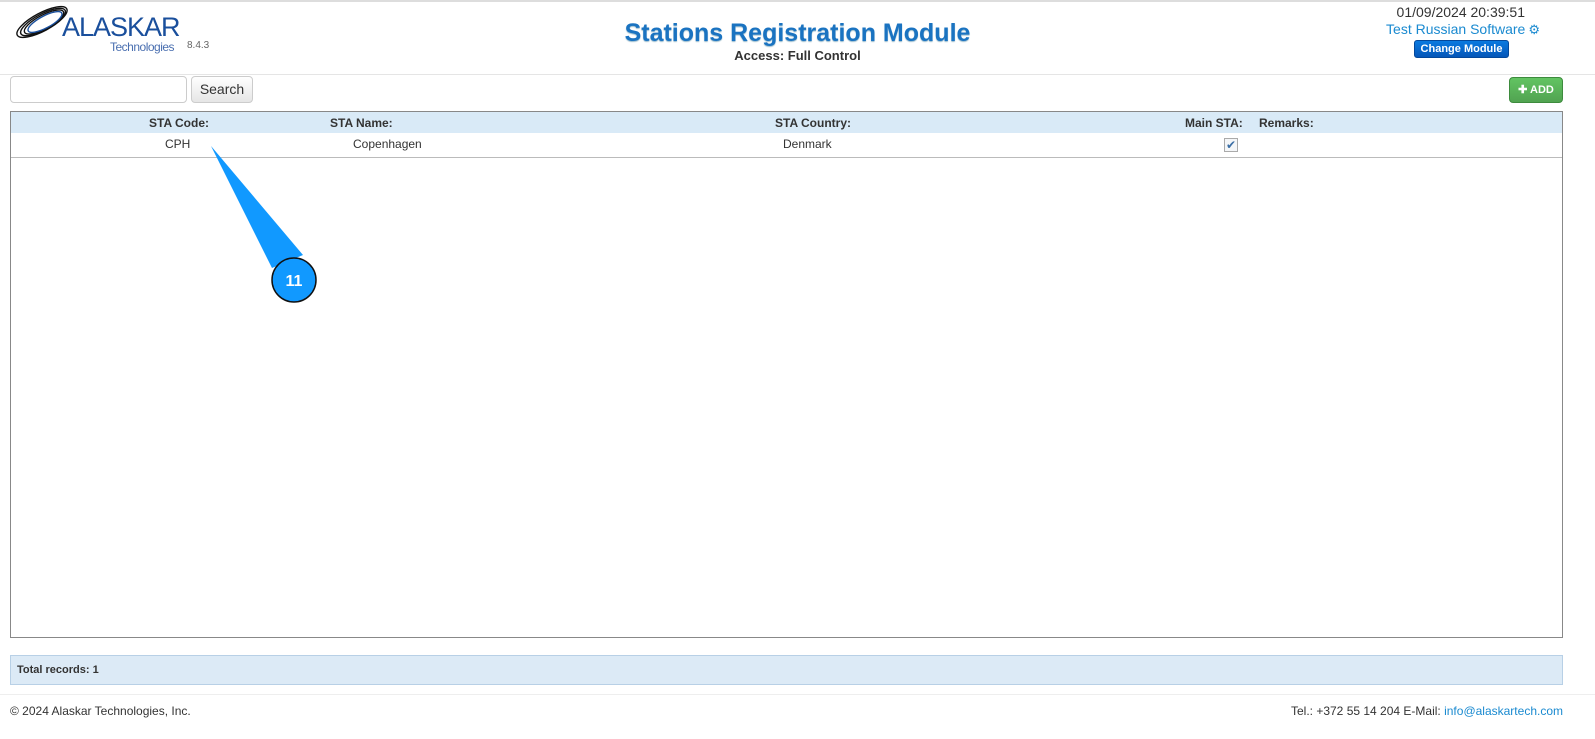 The height and width of the screenshot is (739, 1595). I want to click on add-label: ADD, so click(1542, 90).